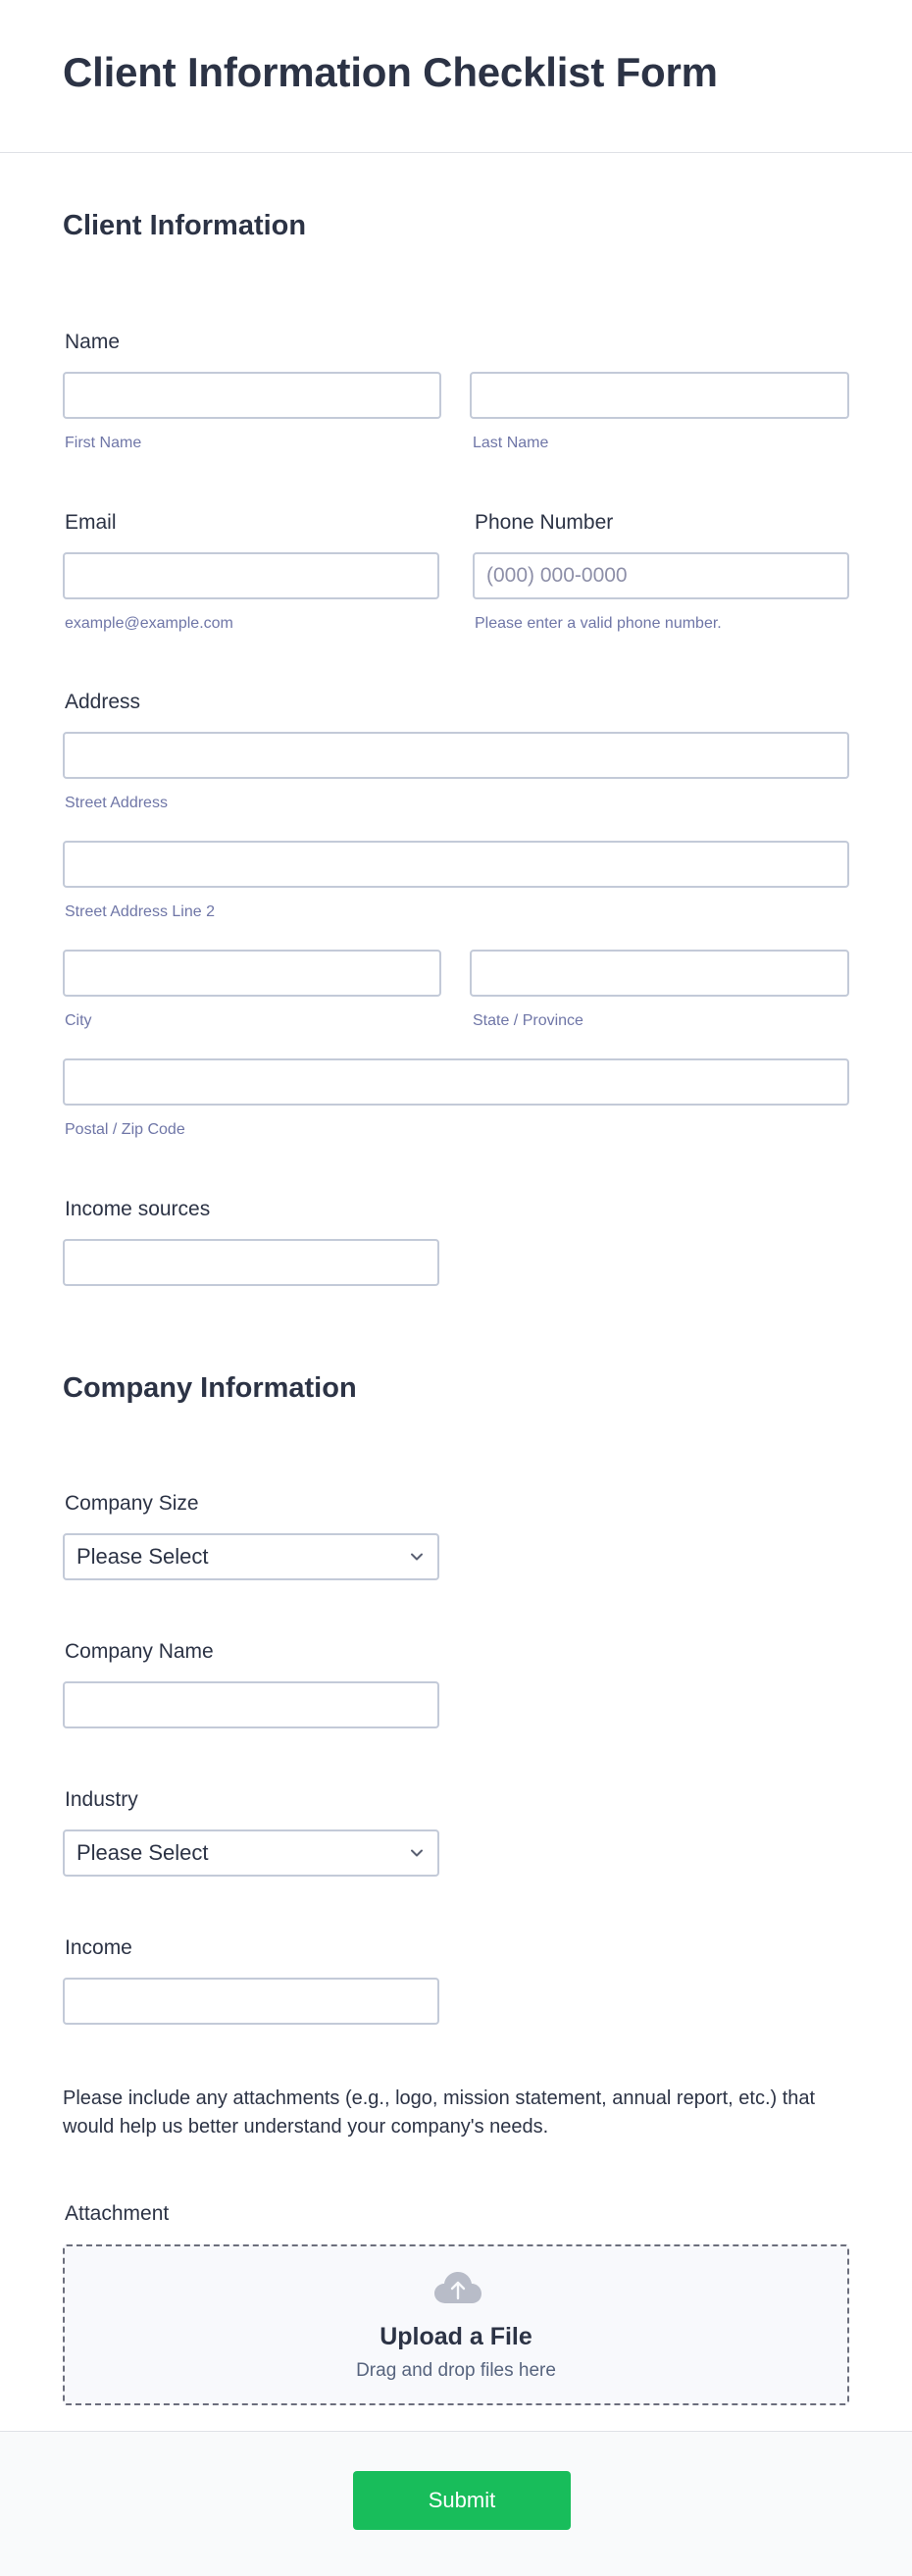 The height and width of the screenshot is (2576, 912). I want to click on phone-sublabel: Please enter a valid phone number., so click(598, 623).